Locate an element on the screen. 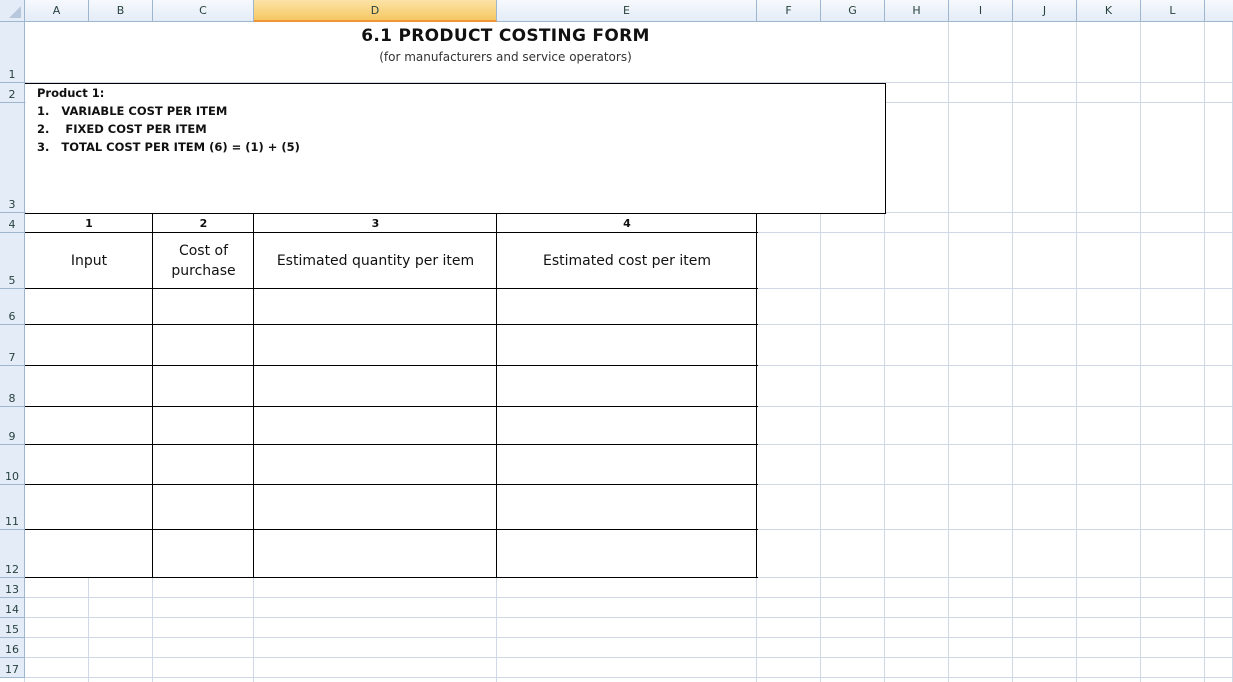 The height and width of the screenshot is (682, 1233). row-header-17: 17 is located at coordinates (12, 668).